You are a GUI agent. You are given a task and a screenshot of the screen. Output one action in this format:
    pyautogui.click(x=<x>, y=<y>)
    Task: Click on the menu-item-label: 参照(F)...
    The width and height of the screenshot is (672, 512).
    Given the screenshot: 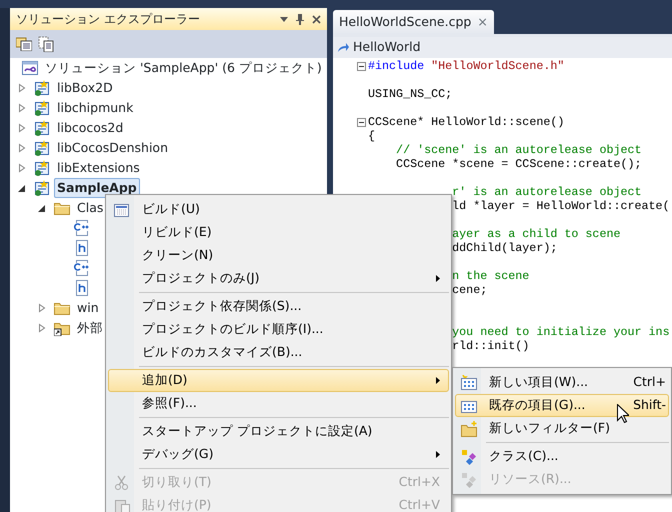 What is the action you would take?
    pyautogui.click(x=169, y=403)
    